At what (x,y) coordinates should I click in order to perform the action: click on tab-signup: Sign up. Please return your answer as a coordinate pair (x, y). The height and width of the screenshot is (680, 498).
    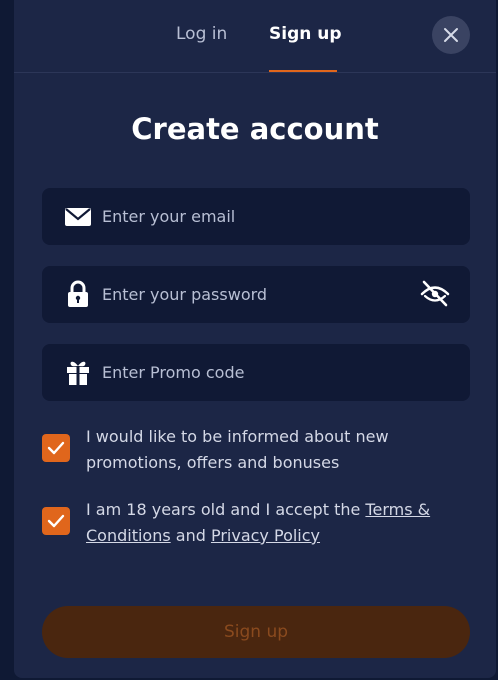
    Looking at the image, I should click on (305, 34).